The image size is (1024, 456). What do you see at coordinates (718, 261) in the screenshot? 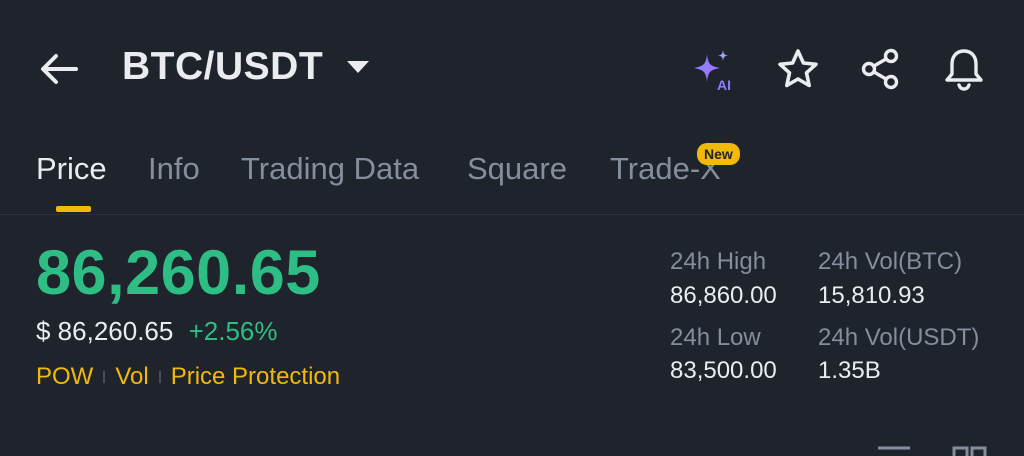
I see `high-label: 24h High` at bounding box center [718, 261].